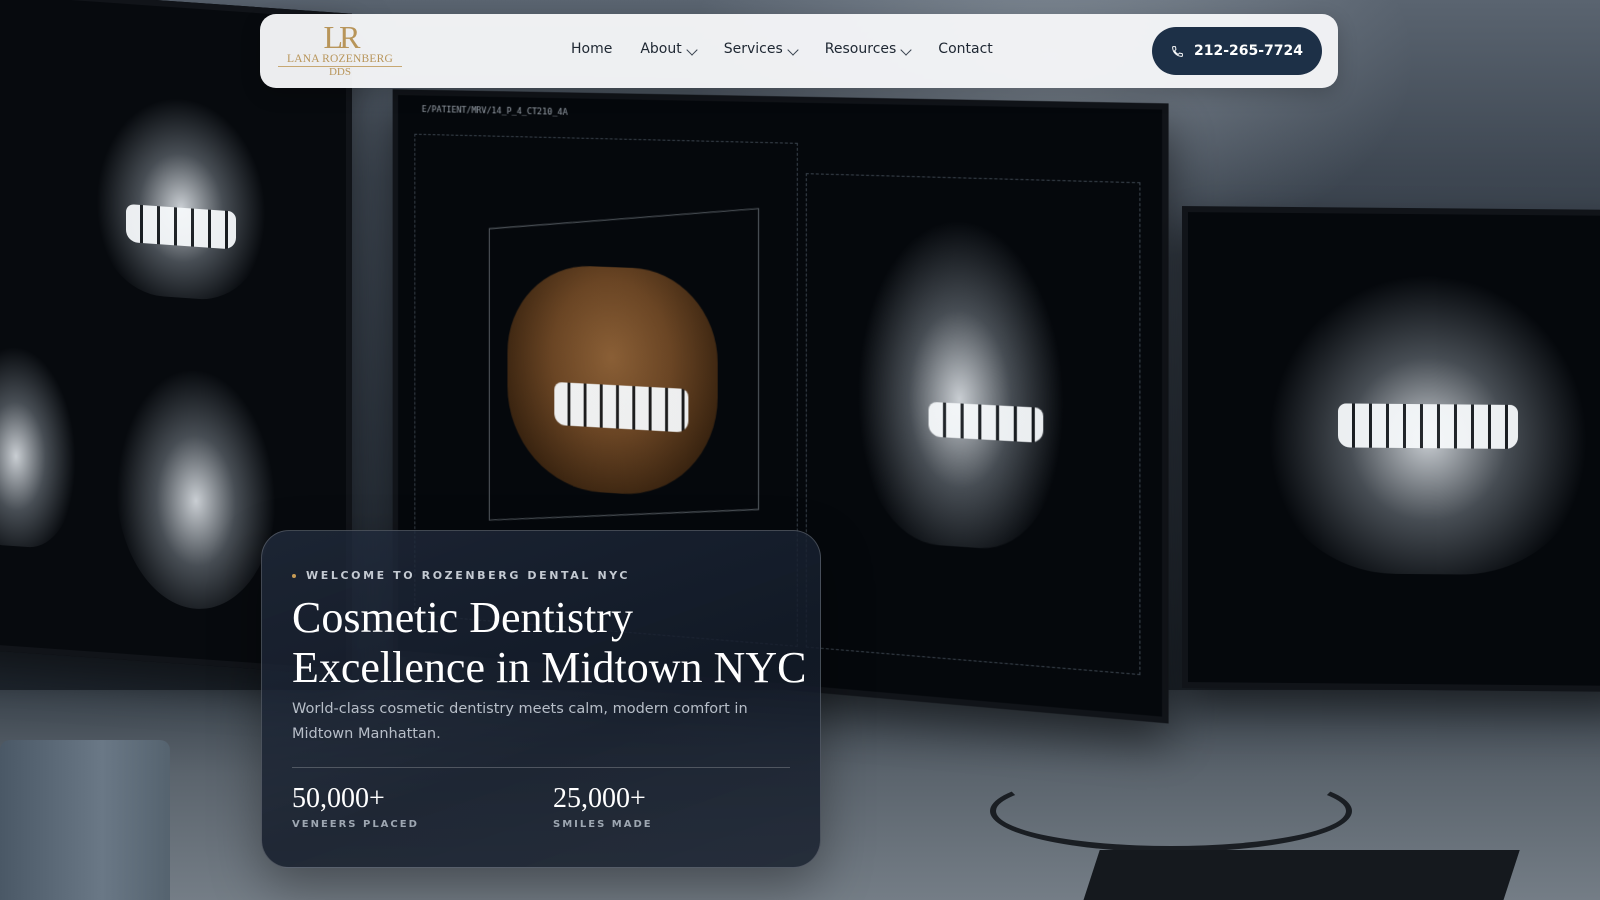 This screenshot has height=900, width=1600. I want to click on stat-smiles: 25,000+ SMILES MADE, so click(603, 806).